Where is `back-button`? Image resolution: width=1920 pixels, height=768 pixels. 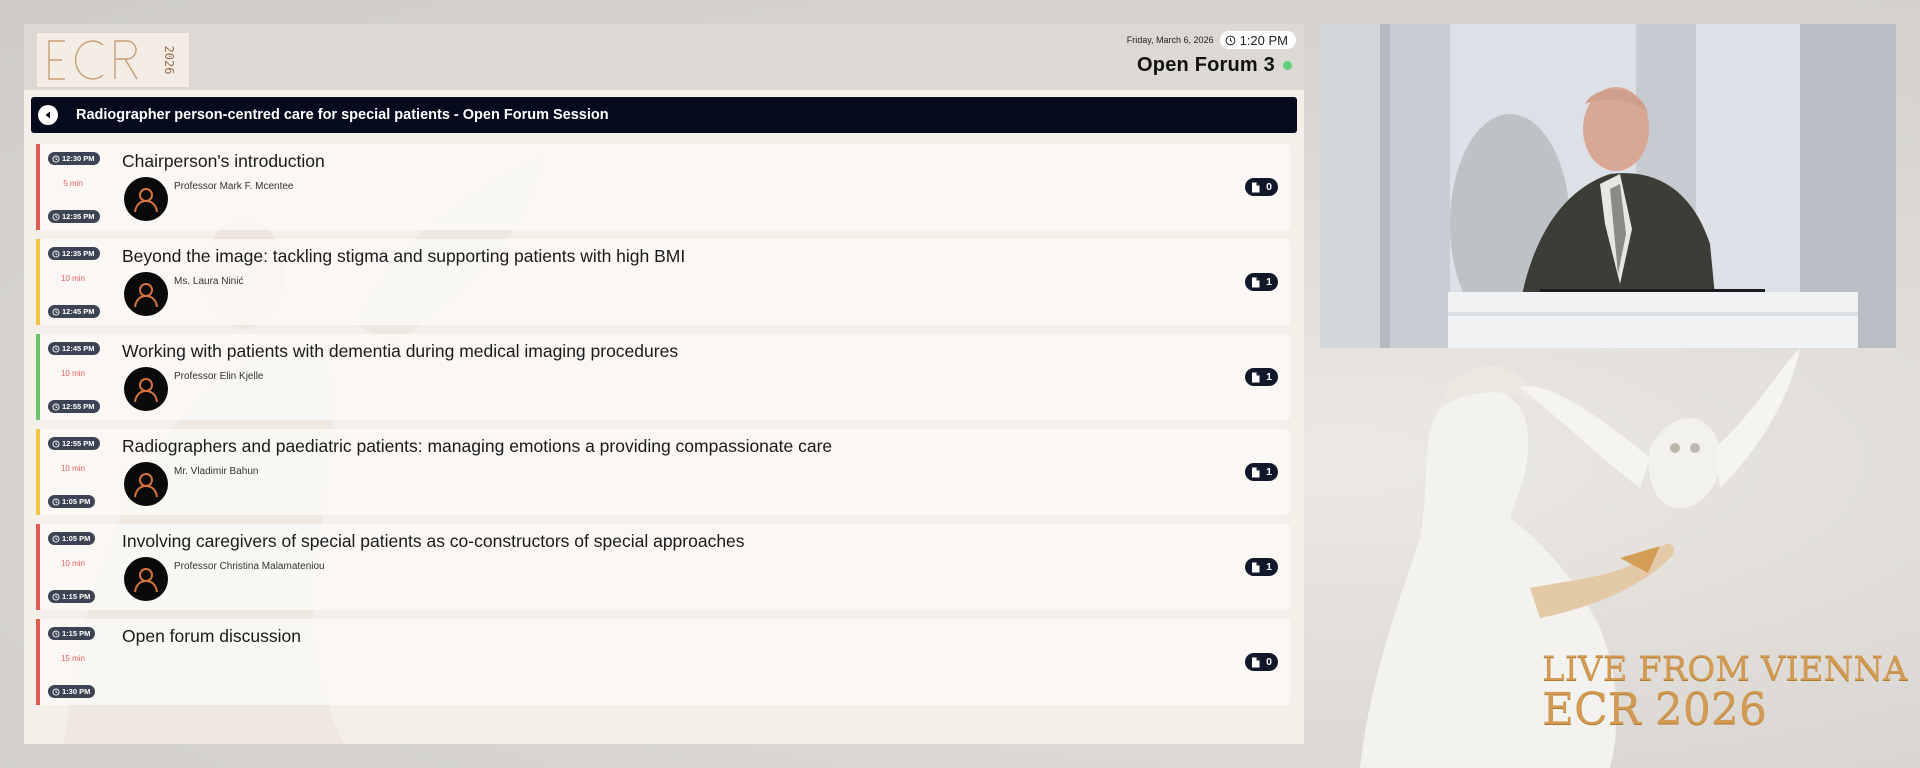 back-button is located at coordinates (48, 115).